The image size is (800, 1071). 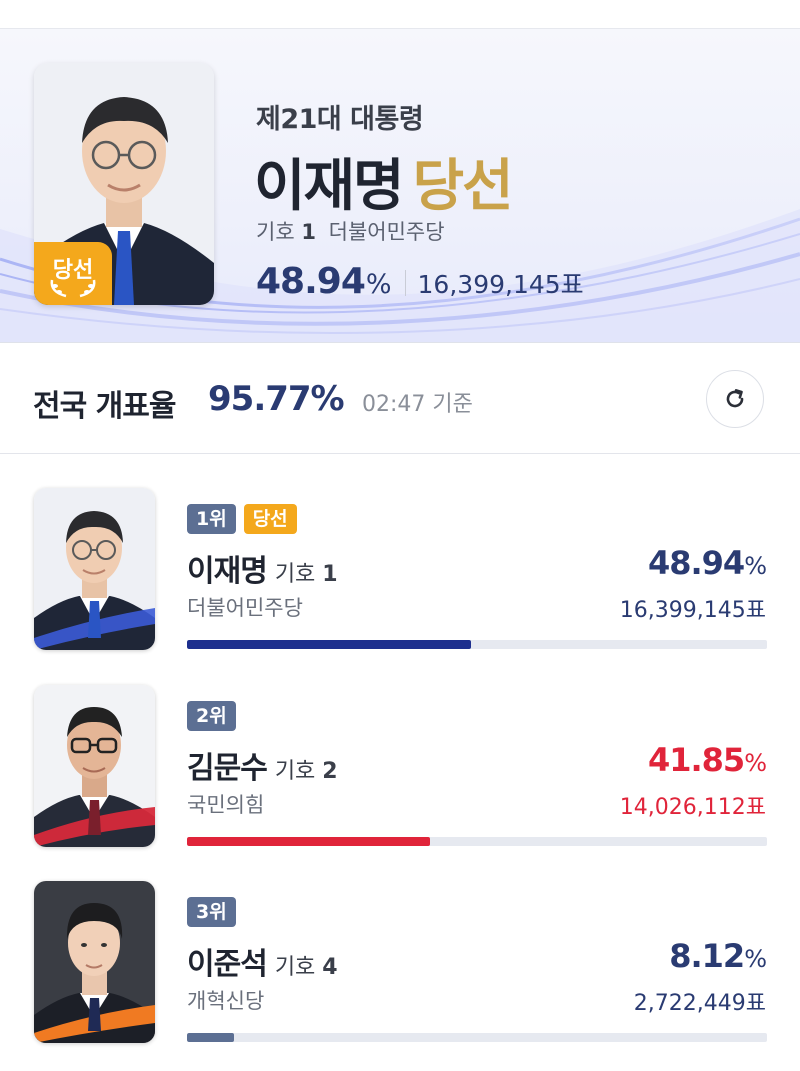 What do you see at coordinates (692, 610) in the screenshot?
I see `candidate-votes: 16,399,145표` at bounding box center [692, 610].